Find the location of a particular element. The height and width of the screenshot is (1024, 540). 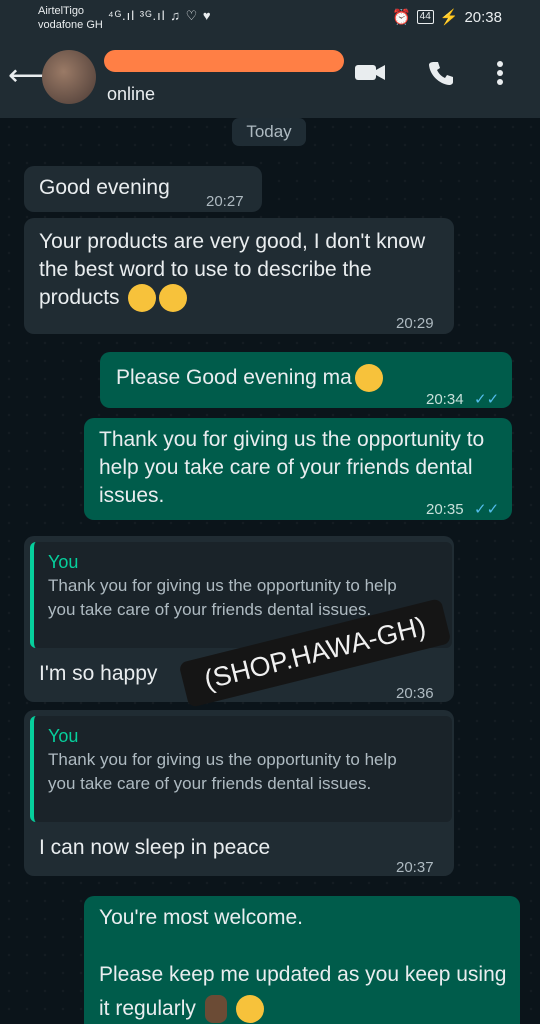

message-time: 20:36 is located at coordinates (415, 693).